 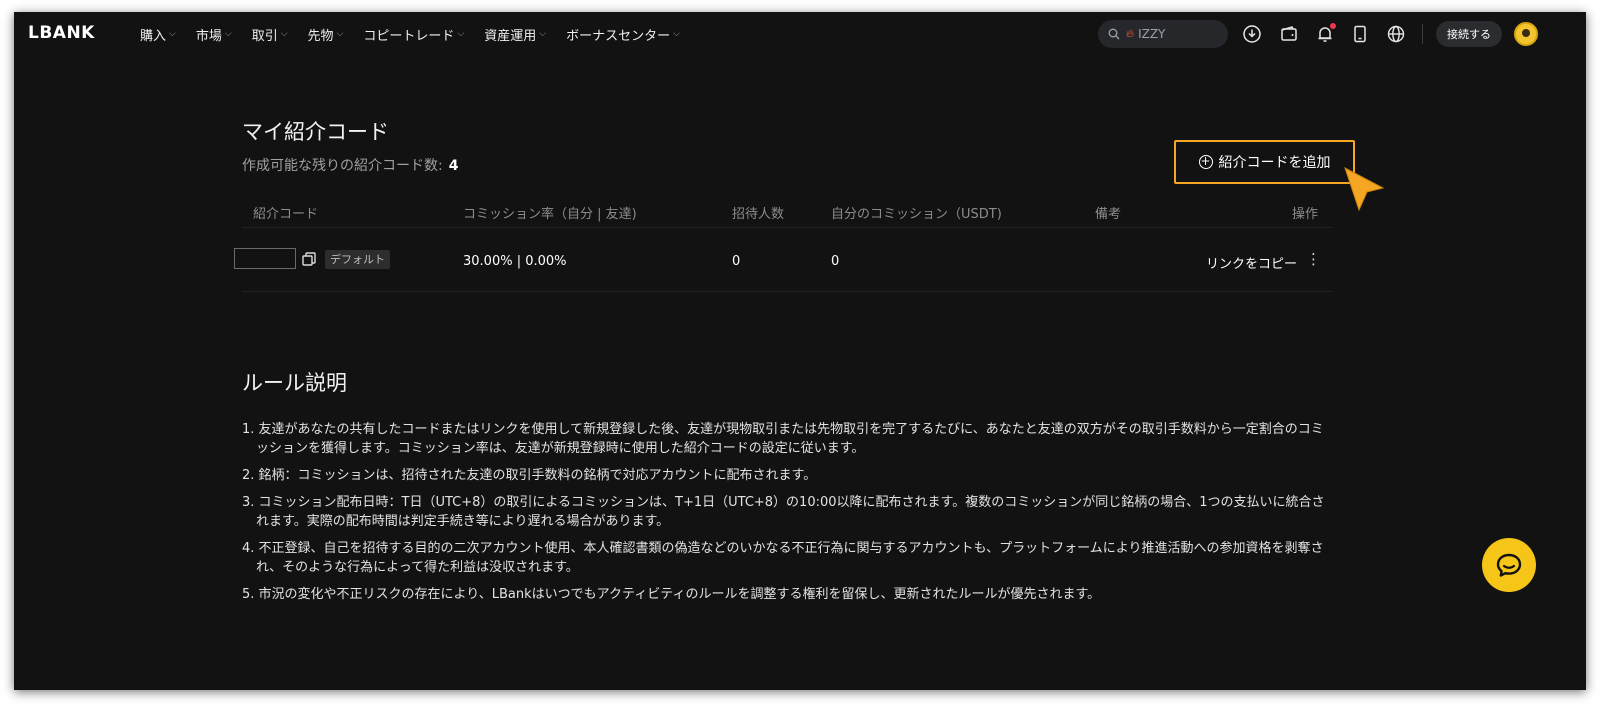 I want to click on my-commission-value: 0, so click(x=835, y=261).